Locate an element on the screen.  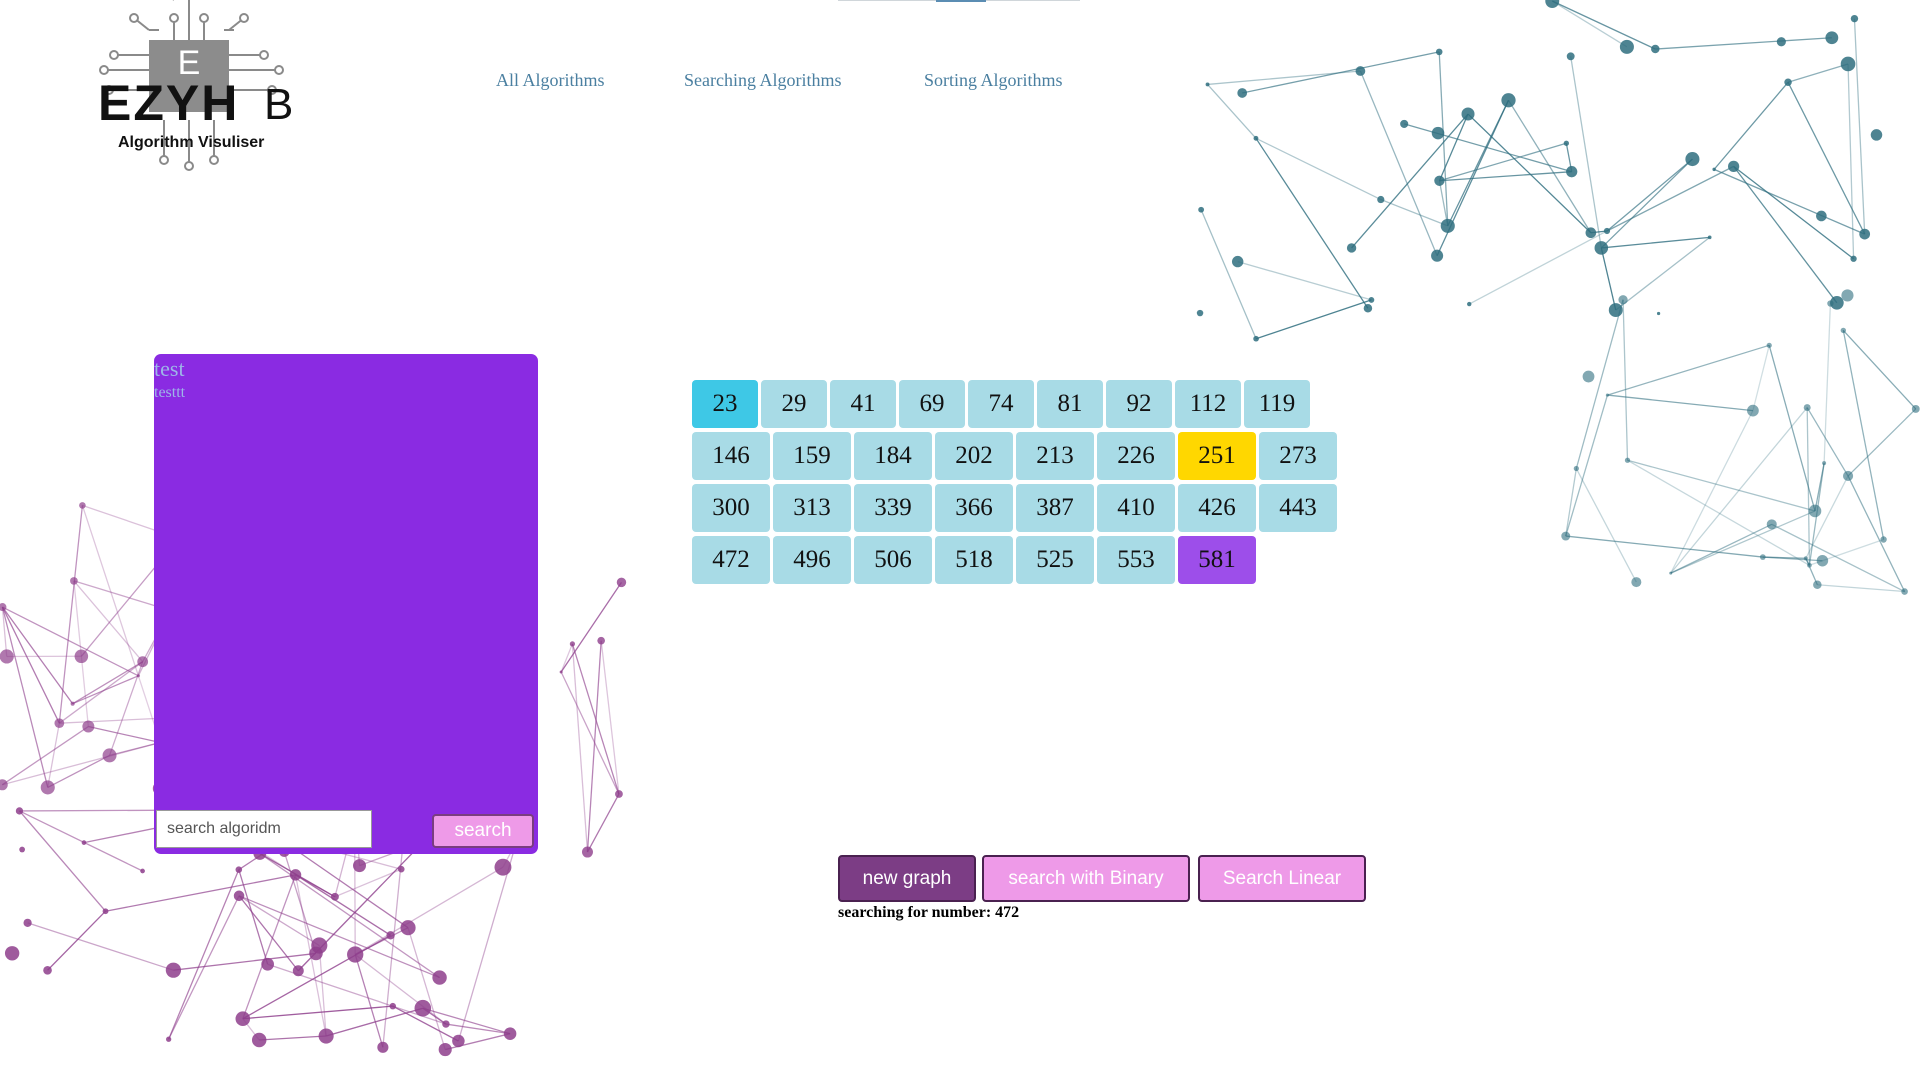
array-cell: 300 is located at coordinates (731, 508).